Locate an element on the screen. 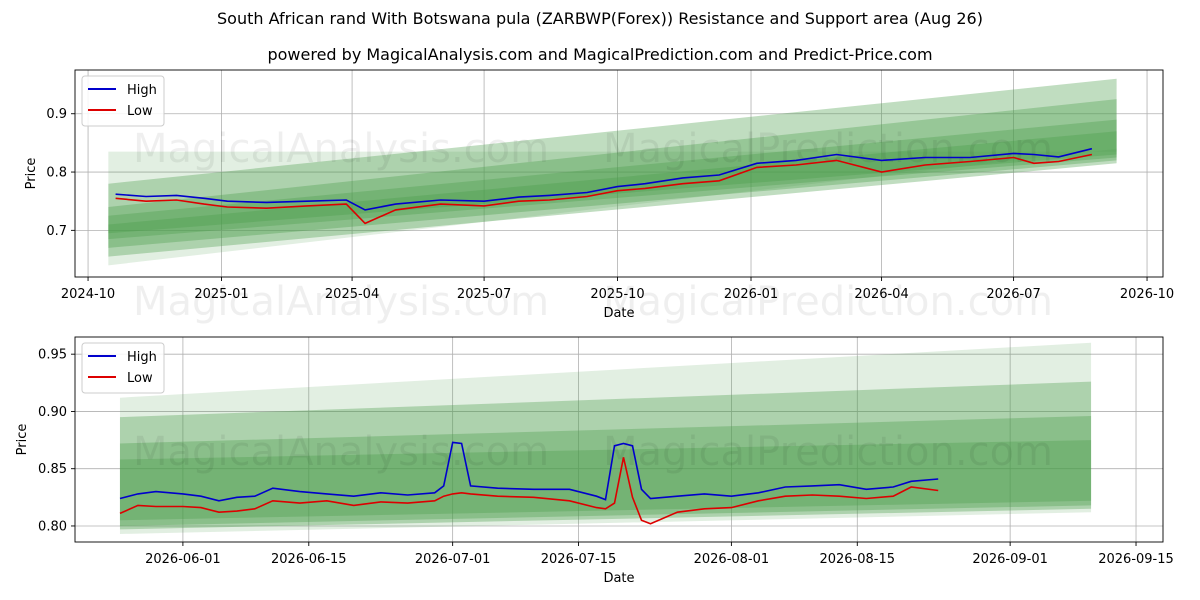 The image size is (1200, 600). y-tick-label: 0.7 is located at coordinates (56, 231).